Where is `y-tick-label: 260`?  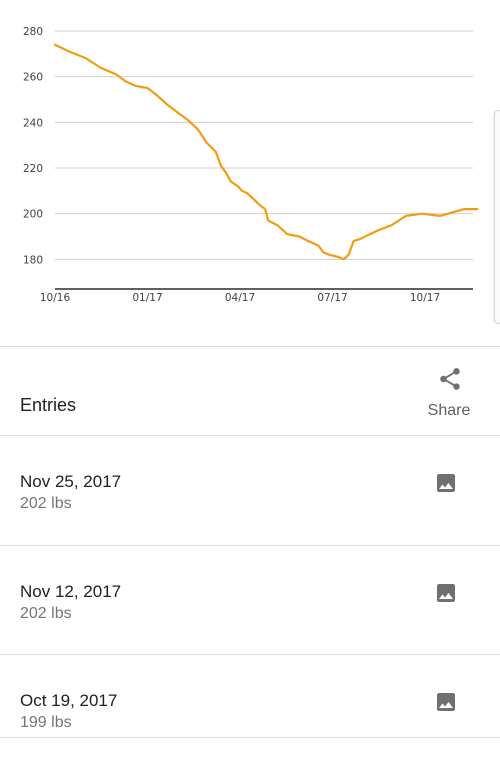
y-tick-label: 260 is located at coordinates (33, 78).